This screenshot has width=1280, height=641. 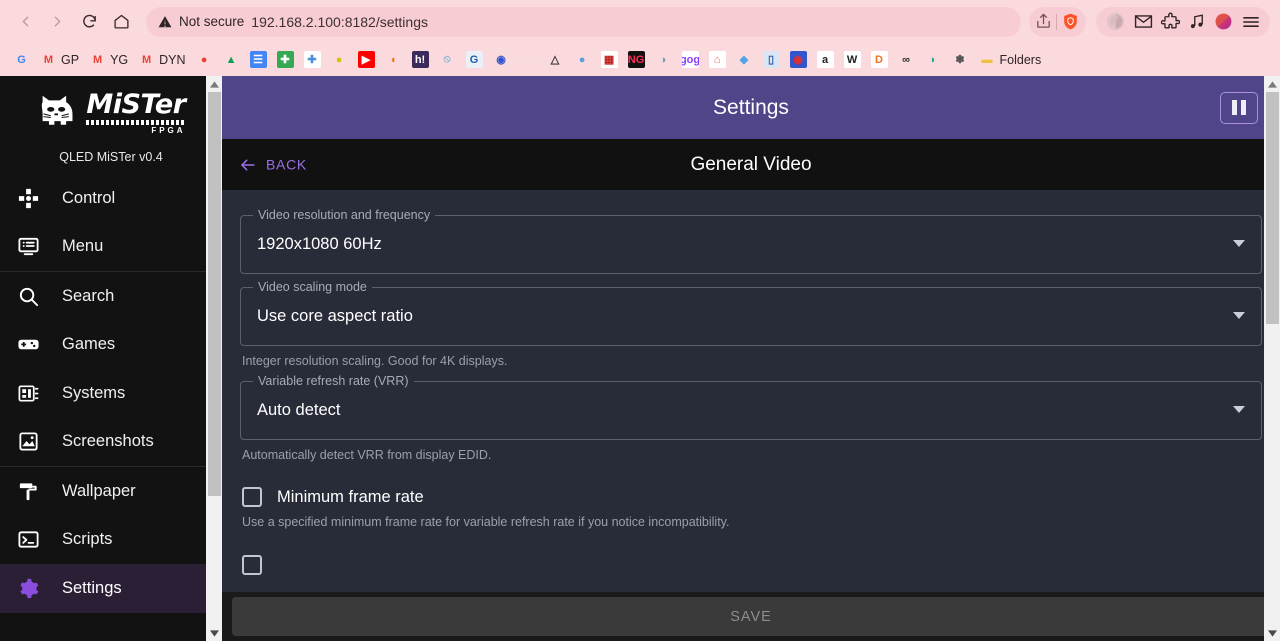 What do you see at coordinates (751, 313) in the screenshot?
I see `select-field: Video scaling mode Use core aspect ratio` at bounding box center [751, 313].